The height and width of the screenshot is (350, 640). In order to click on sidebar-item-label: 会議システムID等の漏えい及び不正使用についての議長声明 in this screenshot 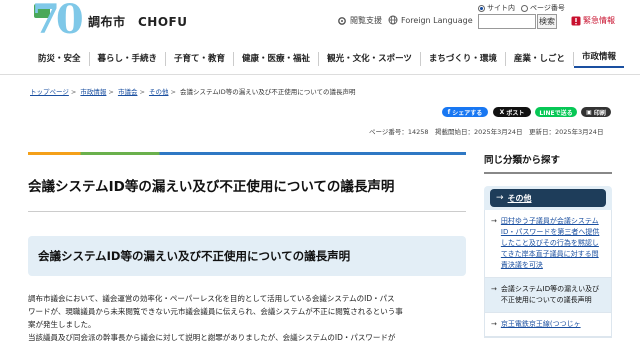, I will do `click(550, 294)`.